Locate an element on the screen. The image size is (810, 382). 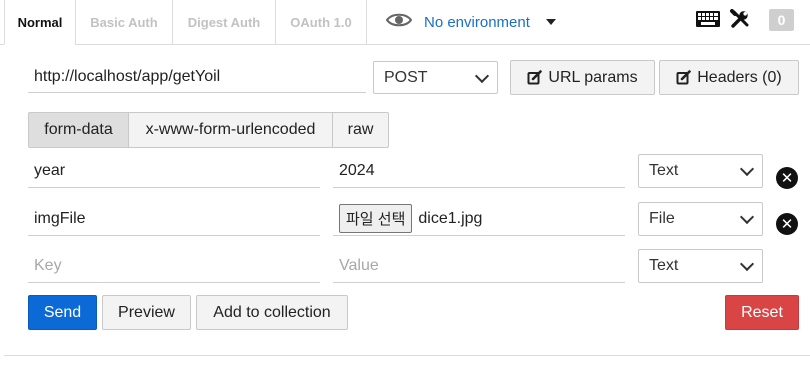
add-to-collection-button: Add to collection is located at coordinates (272, 312).